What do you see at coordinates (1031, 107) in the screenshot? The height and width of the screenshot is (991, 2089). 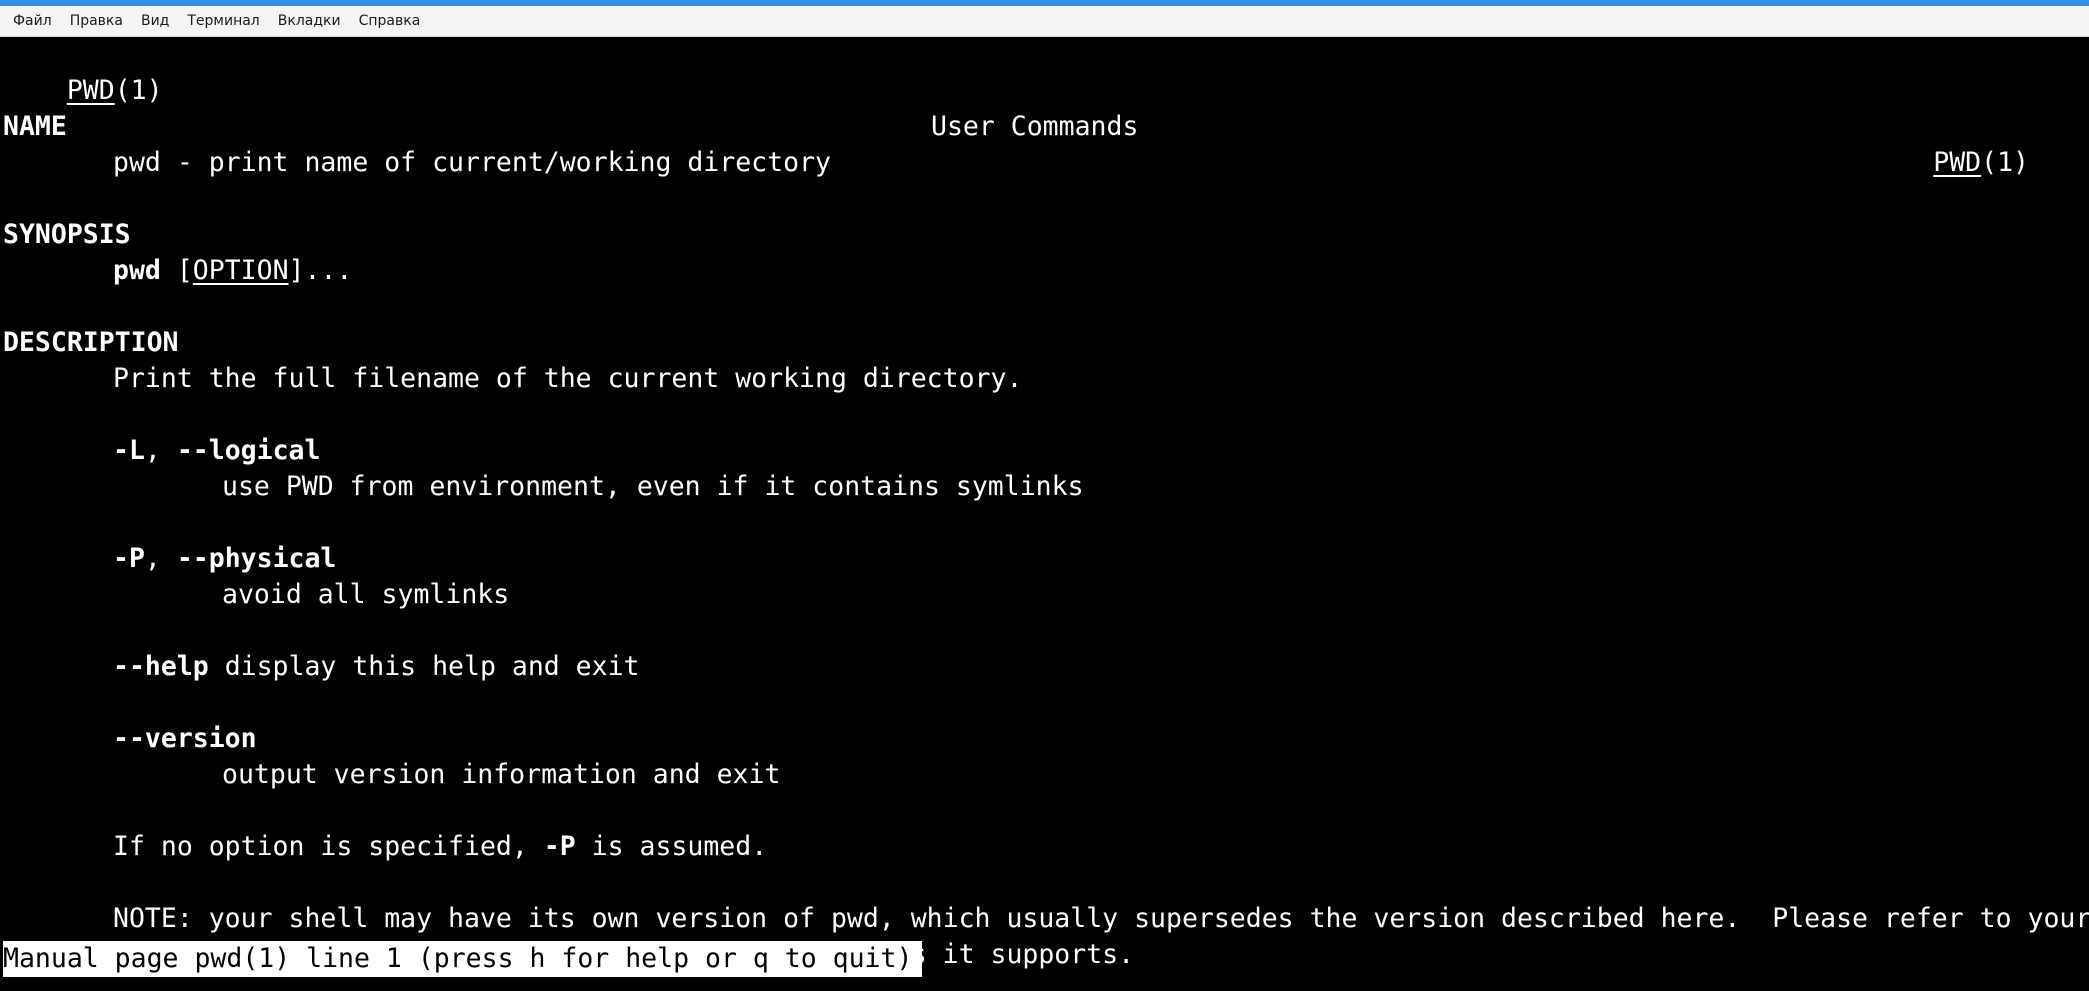 I see `man-header: PWD(1) User Commands PWD(1)` at bounding box center [1031, 107].